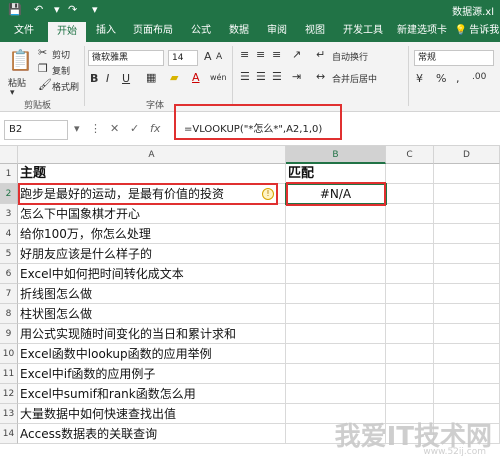  Describe the element at coordinates (9, 394) in the screenshot. I see `row-header: 12` at that location.